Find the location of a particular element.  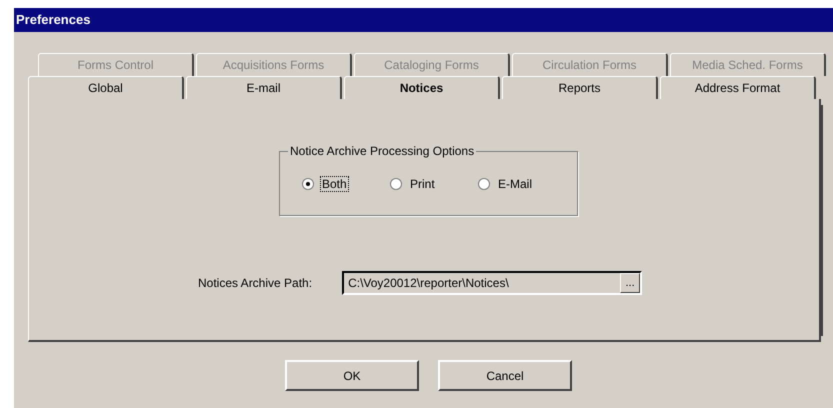

tab: Notices is located at coordinates (422, 87).